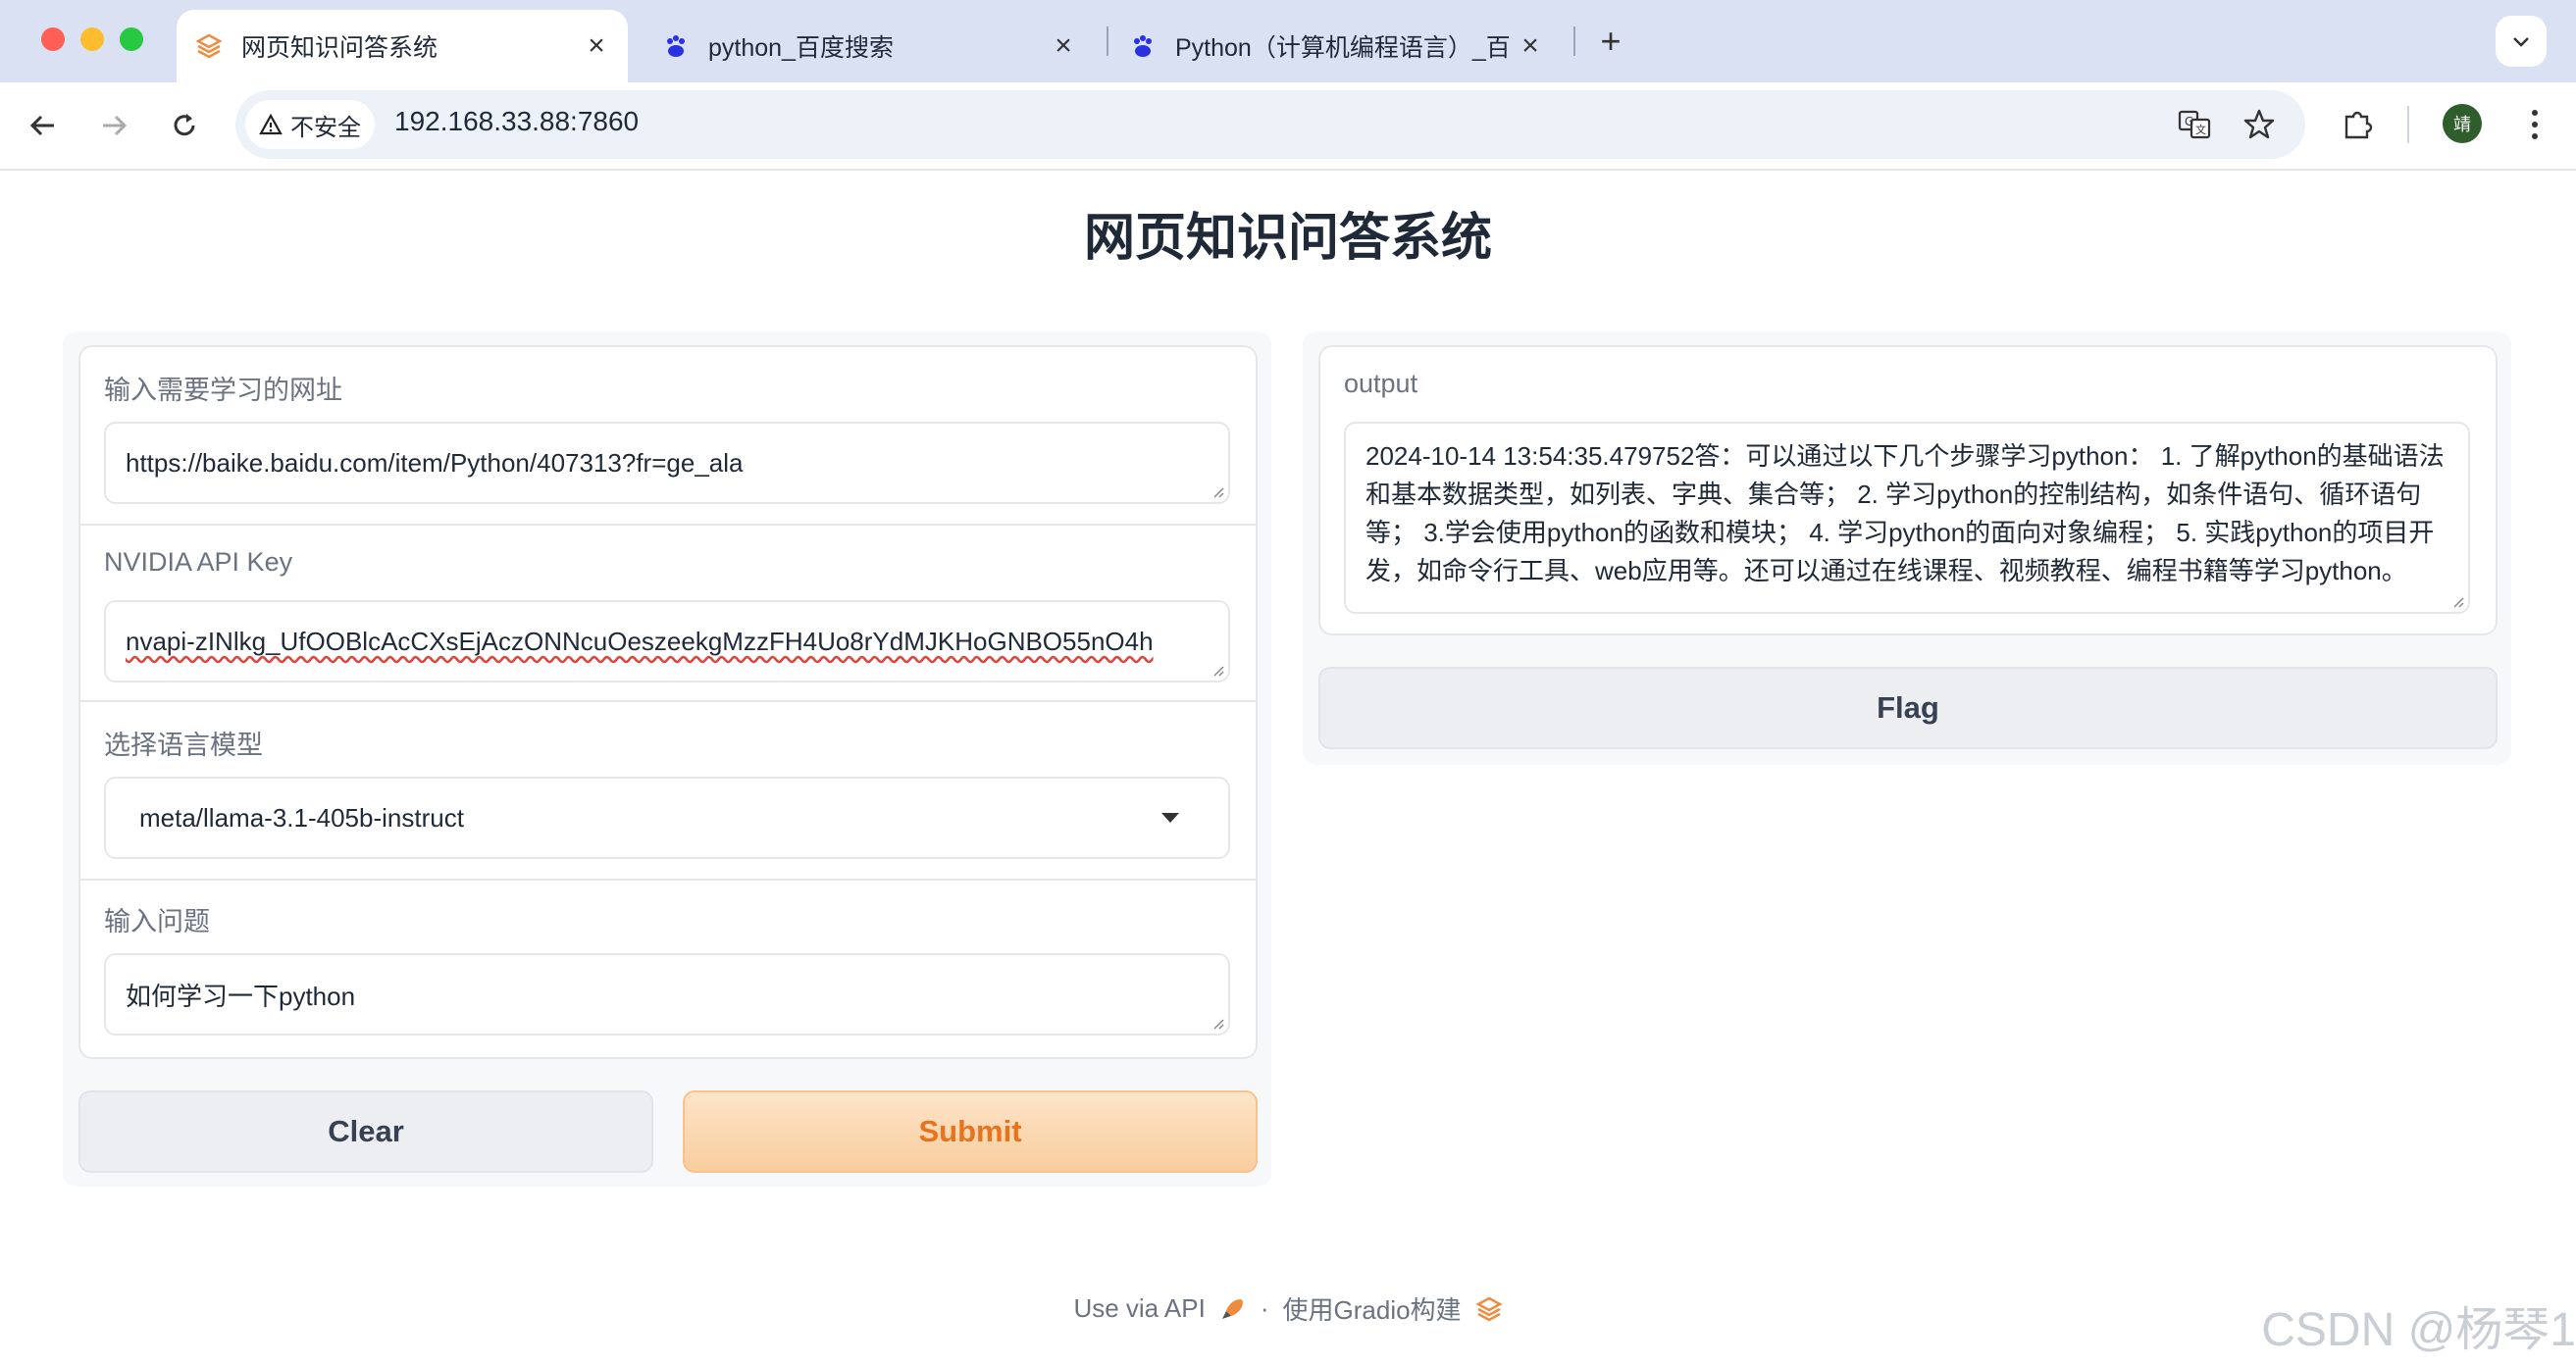  Describe the element at coordinates (2535, 113) in the screenshot. I see `kebab-menu-icon` at that location.